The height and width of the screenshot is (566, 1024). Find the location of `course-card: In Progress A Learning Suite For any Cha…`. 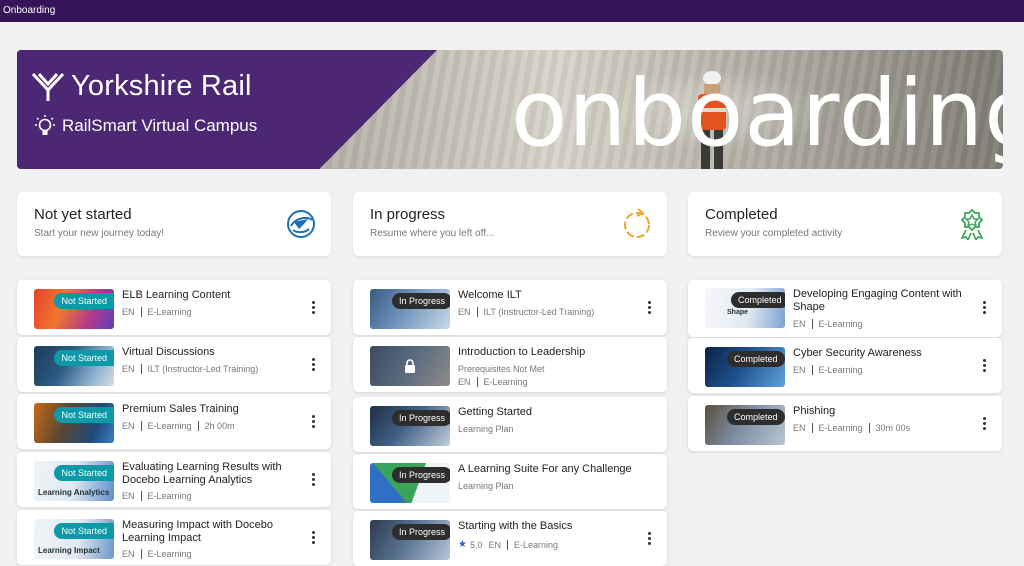

course-card: In Progress A Learning Suite For any Cha… is located at coordinates (510, 481).